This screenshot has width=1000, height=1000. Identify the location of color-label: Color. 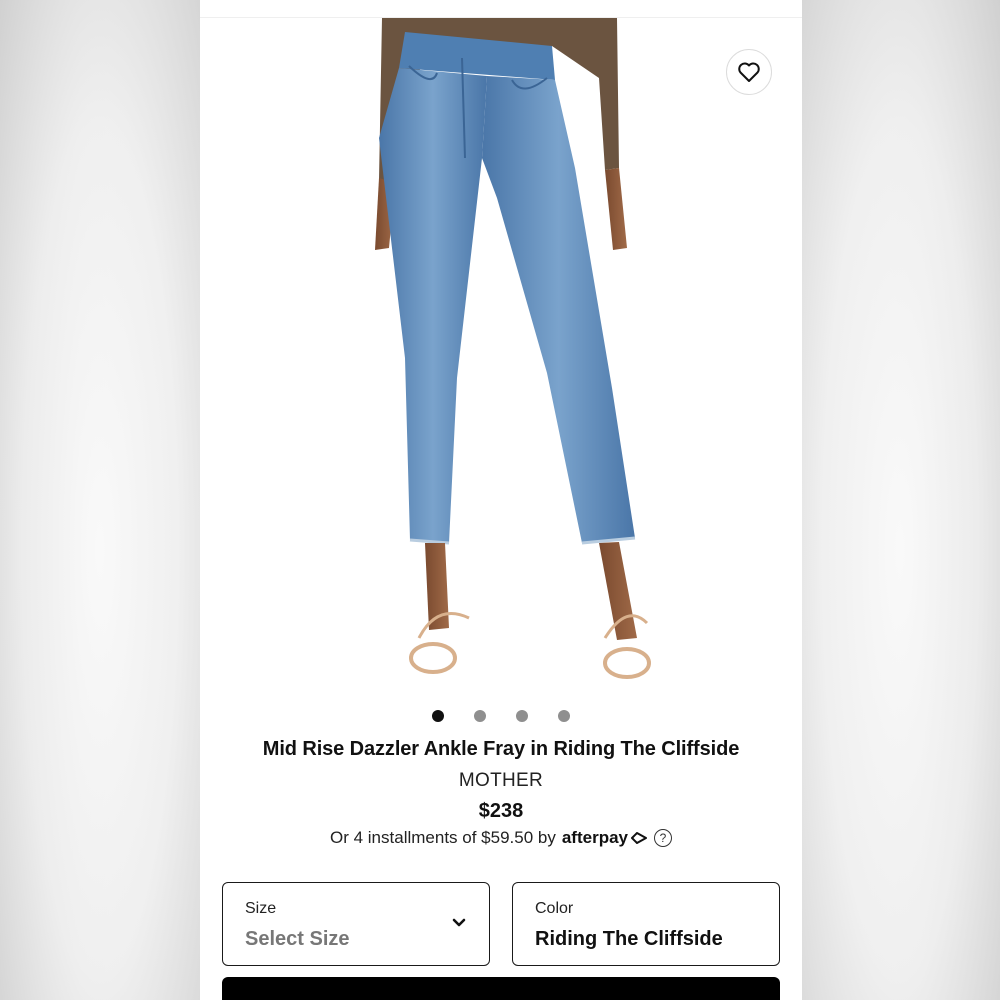
(554, 908).